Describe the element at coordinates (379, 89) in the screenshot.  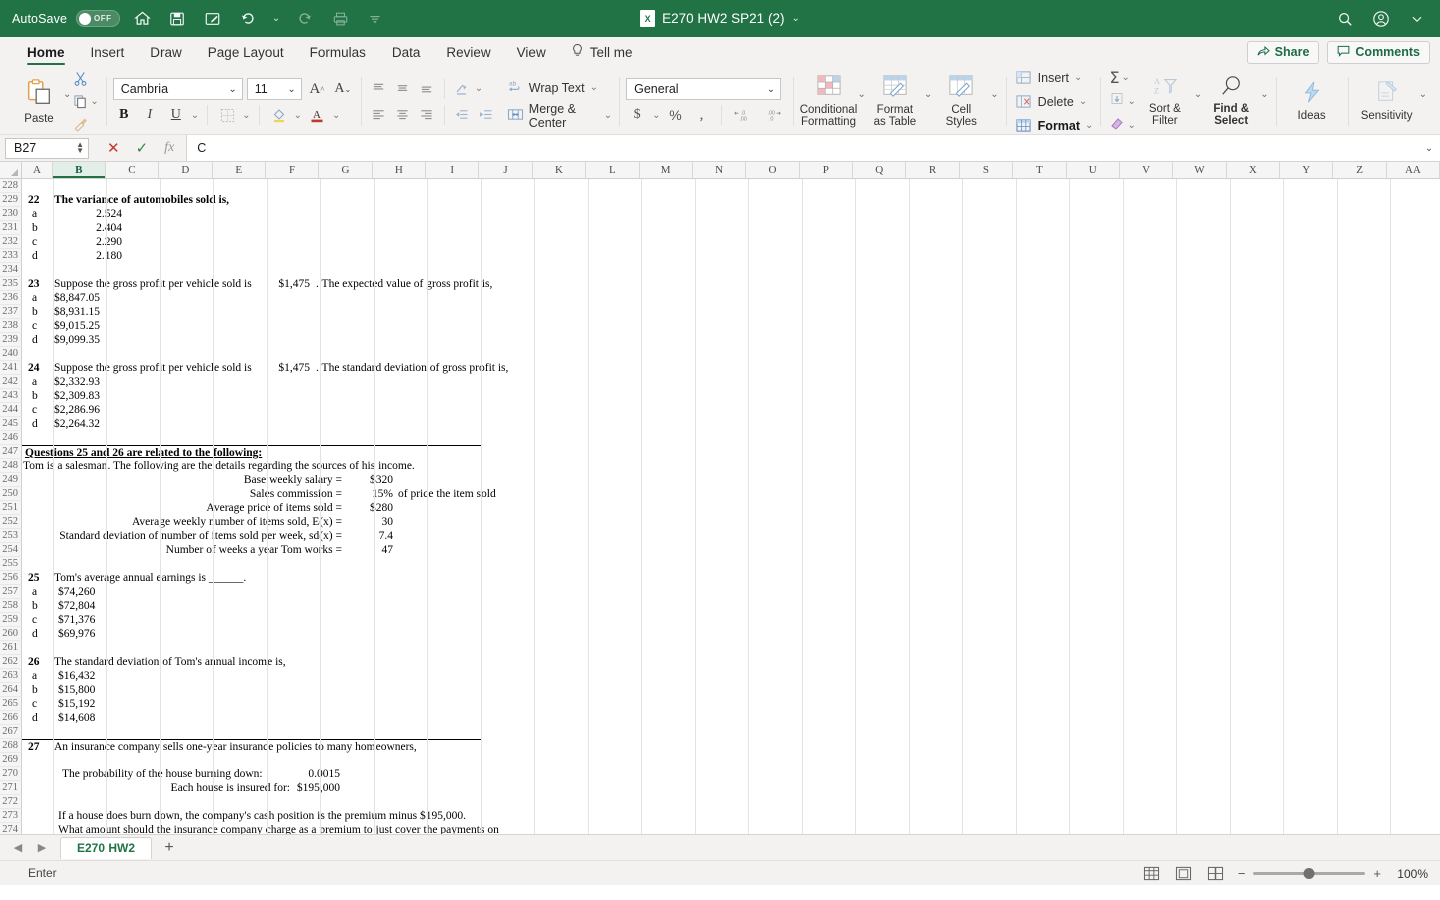
I see `align-top-icon` at that location.